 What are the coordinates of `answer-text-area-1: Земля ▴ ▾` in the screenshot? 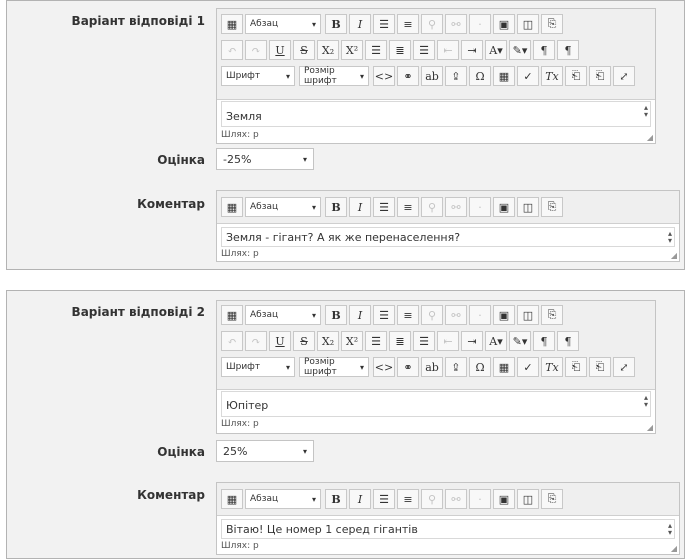 It's located at (436, 114).